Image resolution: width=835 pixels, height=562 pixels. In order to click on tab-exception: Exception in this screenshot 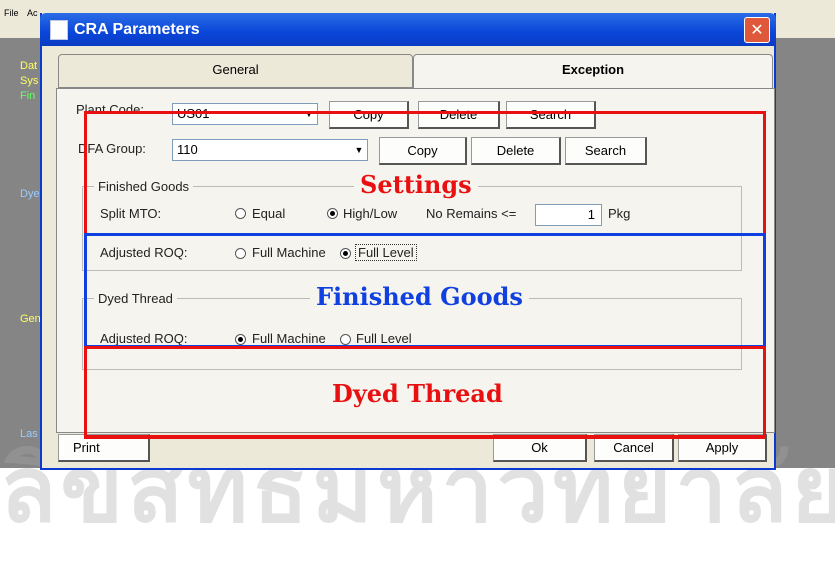, I will do `click(593, 71)`.